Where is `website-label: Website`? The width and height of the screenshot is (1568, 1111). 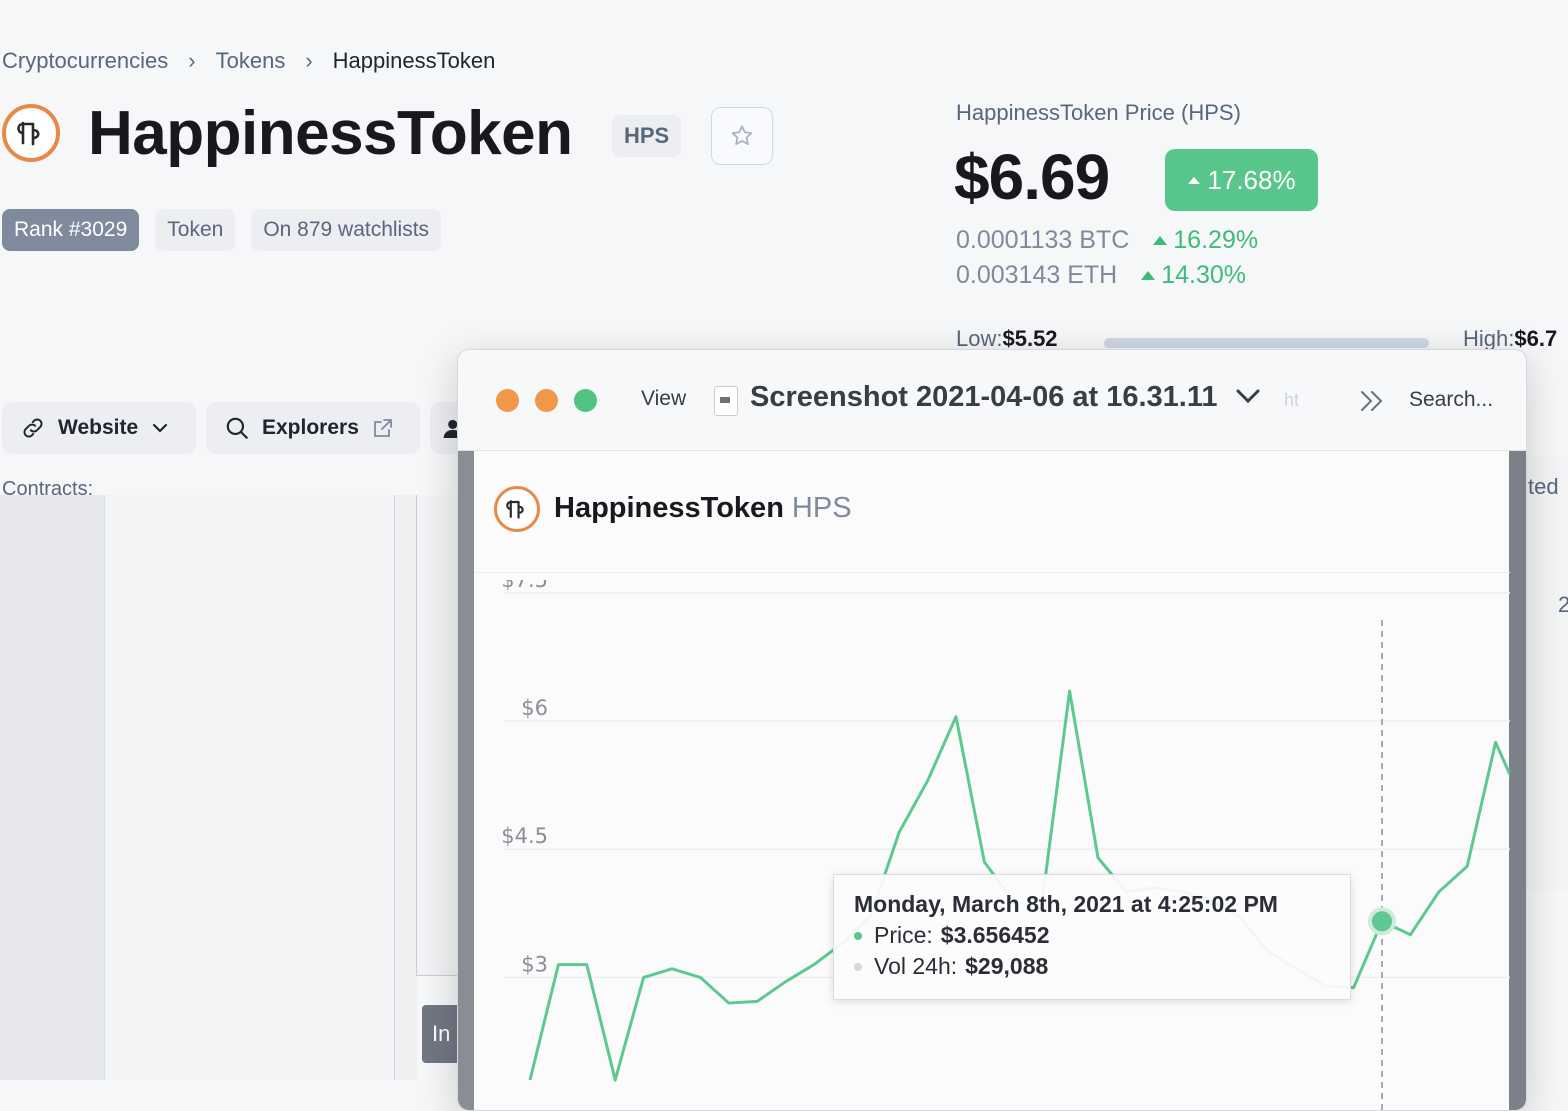 website-label: Website is located at coordinates (98, 427).